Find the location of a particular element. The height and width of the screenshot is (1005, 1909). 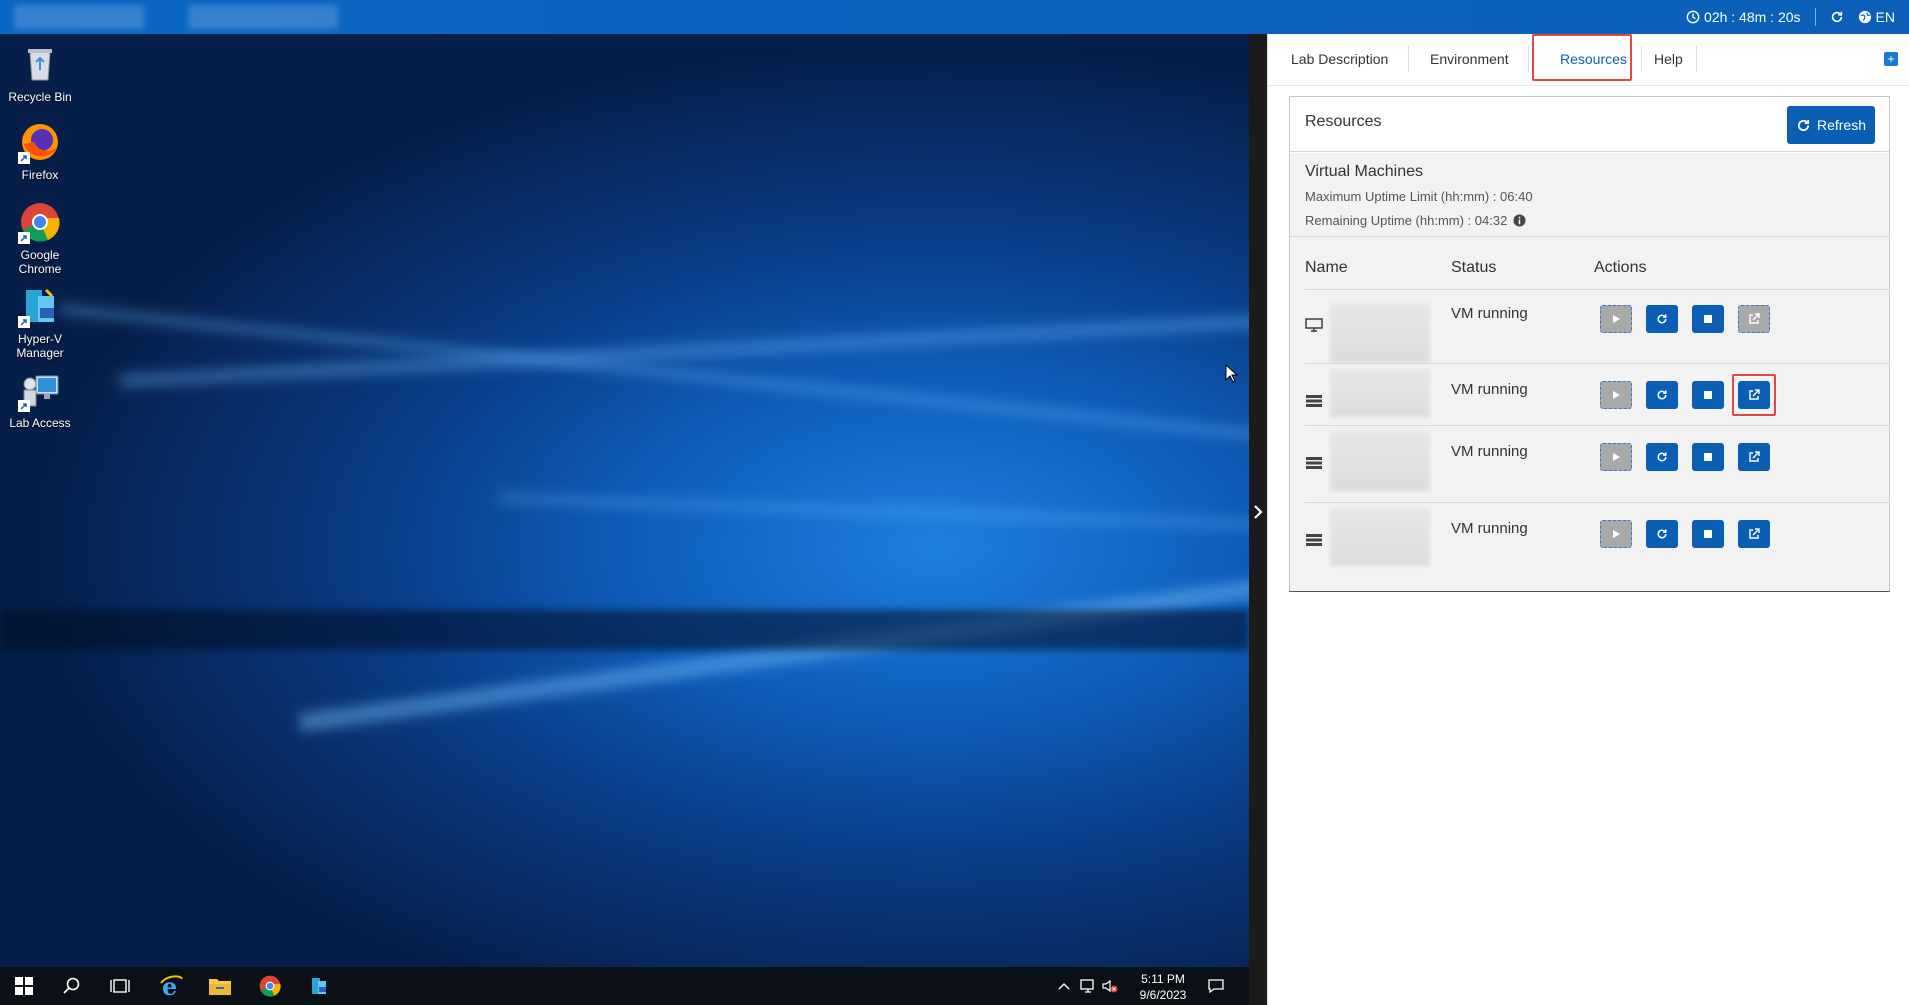

max-uptime-text: Maximum Uptime Limit (hh:mm) : 06:40 is located at coordinates (1419, 196).